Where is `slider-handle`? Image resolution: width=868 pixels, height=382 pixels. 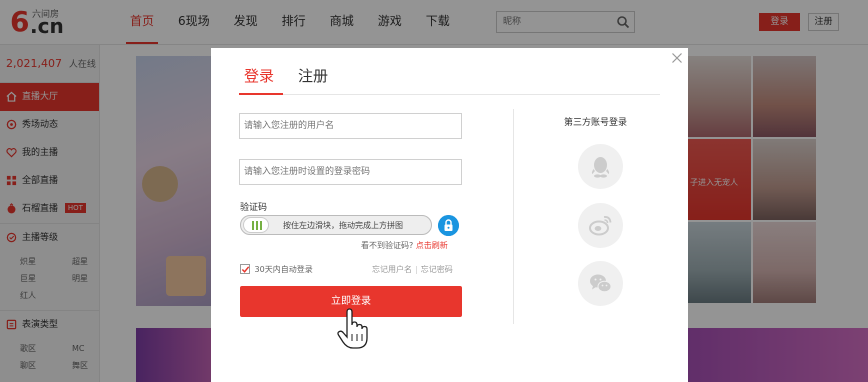 slider-handle is located at coordinates (256, 225).